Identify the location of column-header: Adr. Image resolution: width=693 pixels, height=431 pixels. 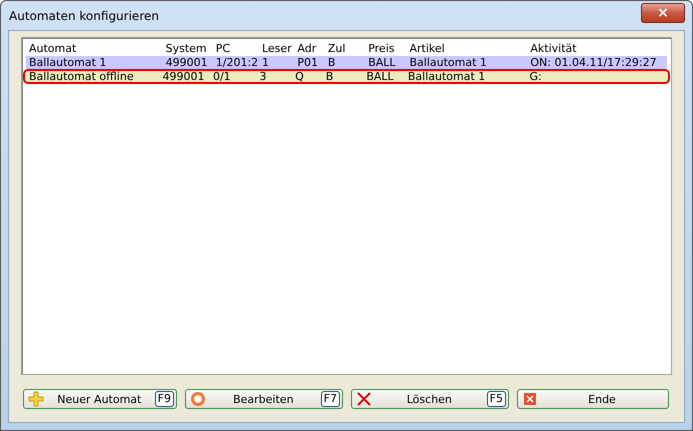
(307, 48).